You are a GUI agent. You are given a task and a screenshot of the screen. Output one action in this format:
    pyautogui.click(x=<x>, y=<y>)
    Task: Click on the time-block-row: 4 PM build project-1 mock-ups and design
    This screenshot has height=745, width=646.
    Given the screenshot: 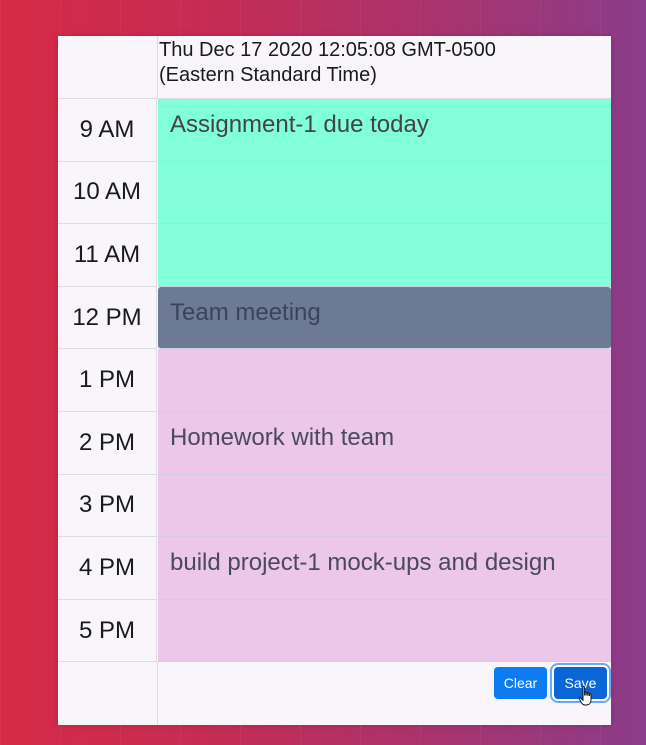 What is the action you would take?
    pyautogui.click(x=334, y=568)
    